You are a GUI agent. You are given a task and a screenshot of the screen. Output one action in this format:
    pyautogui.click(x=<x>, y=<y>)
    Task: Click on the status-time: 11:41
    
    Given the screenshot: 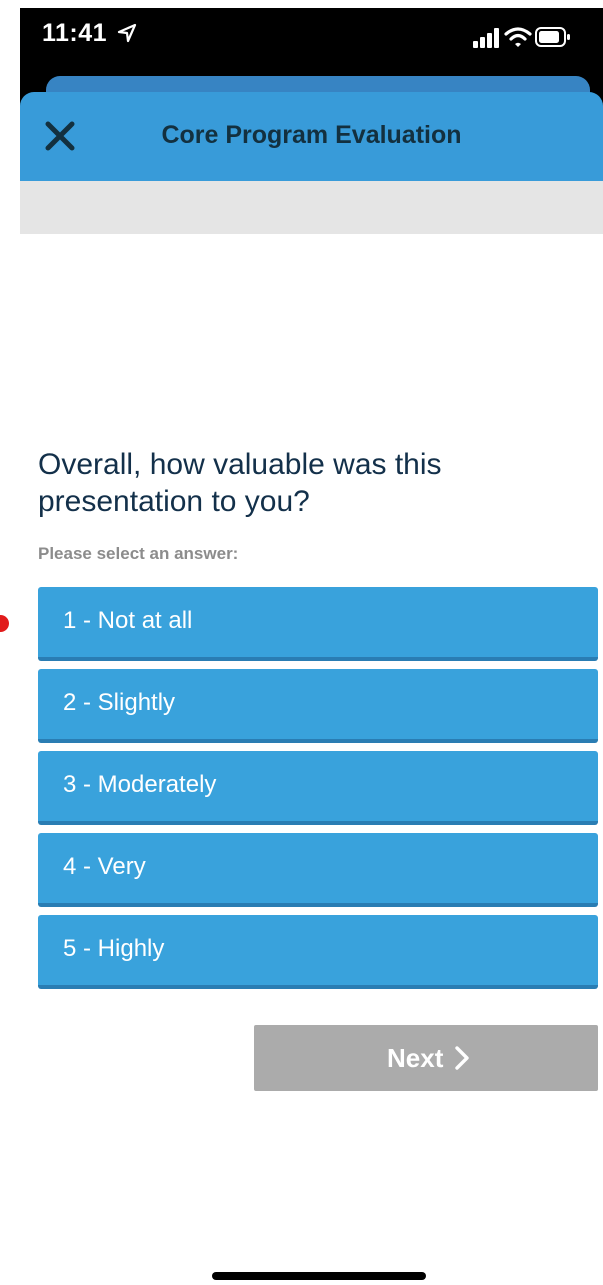 What is the action you would take?
    pyautogui.click(x=75, y=33)
    